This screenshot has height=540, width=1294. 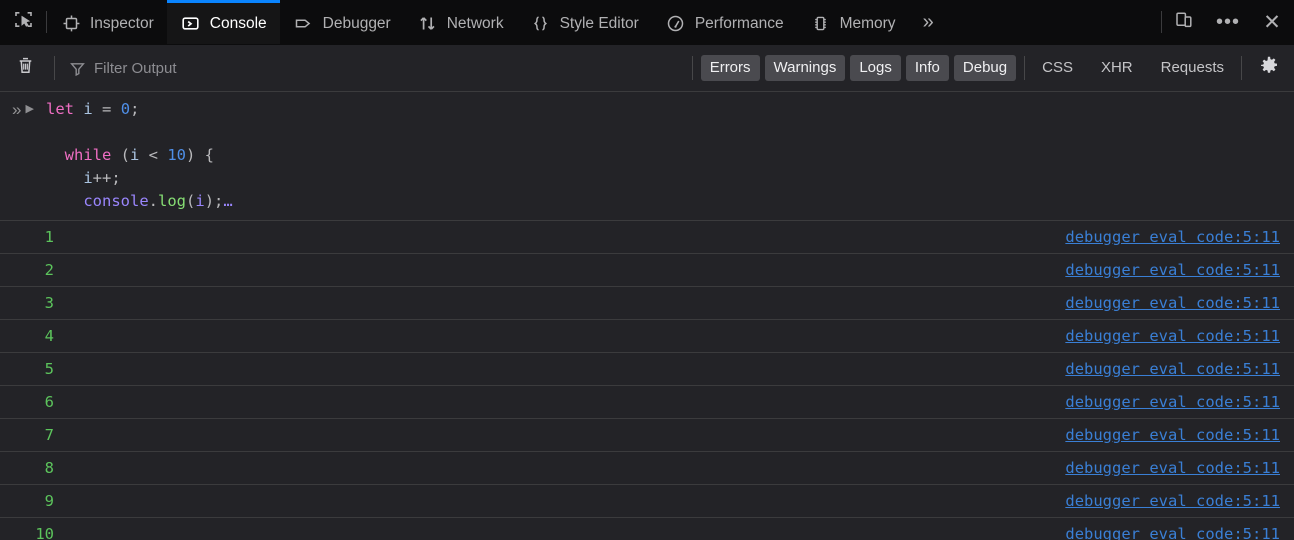 What do you see at coordinates (1184, 22) in the screenshot?
I see `responsive-design-mode-button` at bounding box center [1184, 22].